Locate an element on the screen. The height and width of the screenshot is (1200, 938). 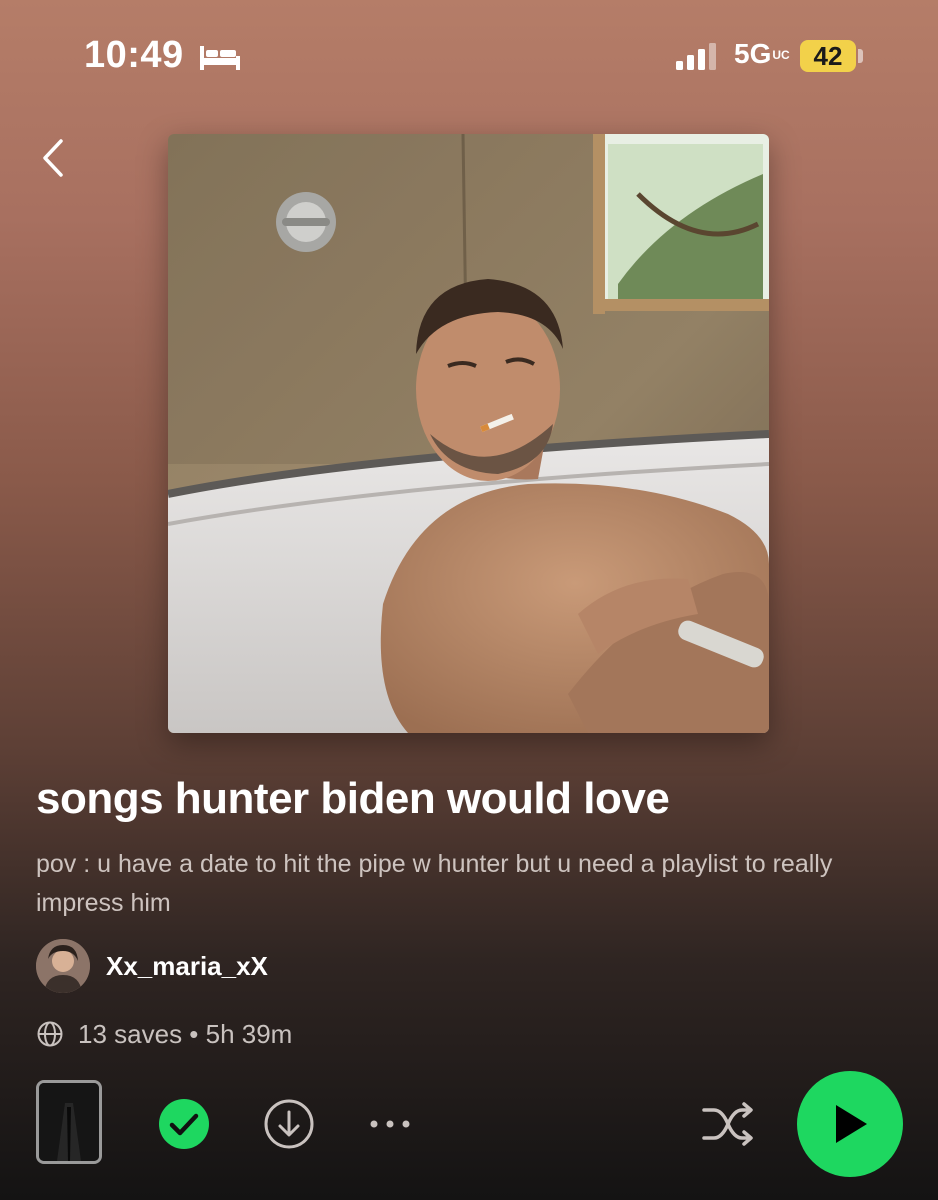
avatar is located at coordinates (63, 966).